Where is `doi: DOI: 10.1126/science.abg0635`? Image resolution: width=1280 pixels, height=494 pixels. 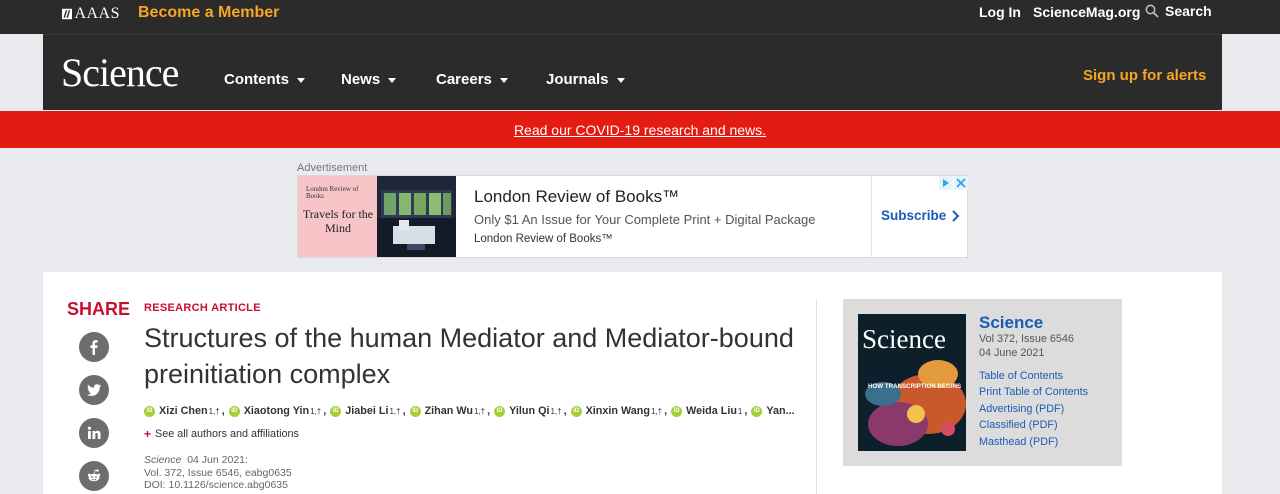
doi: DOI: 10.1126/science.abg0635 is located at coordinates (218, 485).